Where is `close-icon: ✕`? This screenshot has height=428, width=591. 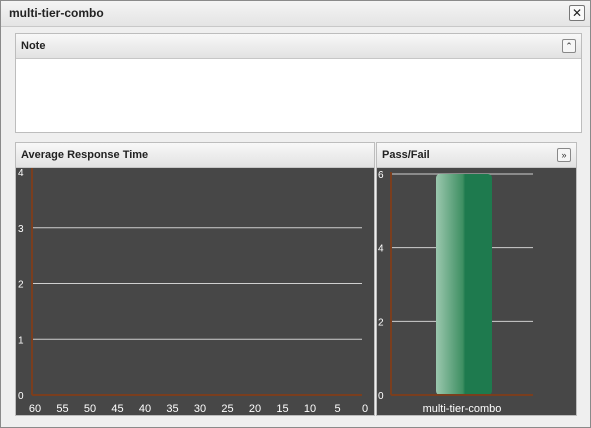
close-icon: ✕ is located at coordinates (577, 13).